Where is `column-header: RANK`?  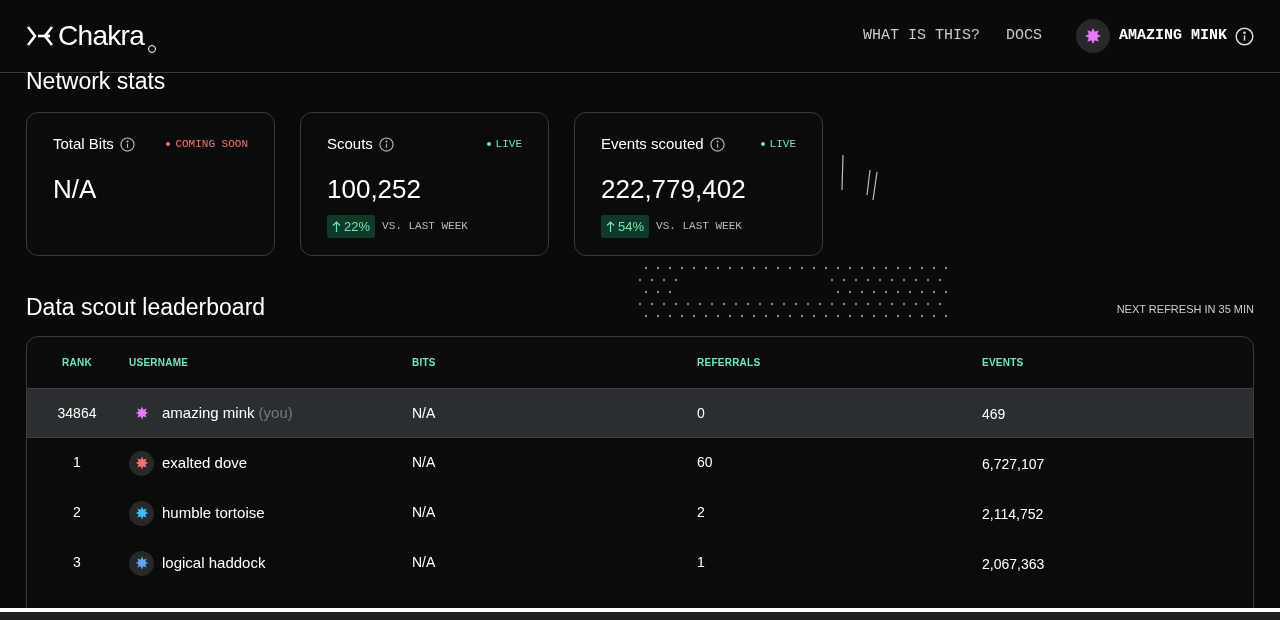
column-header: RANK is located at coordinates (77, 363).